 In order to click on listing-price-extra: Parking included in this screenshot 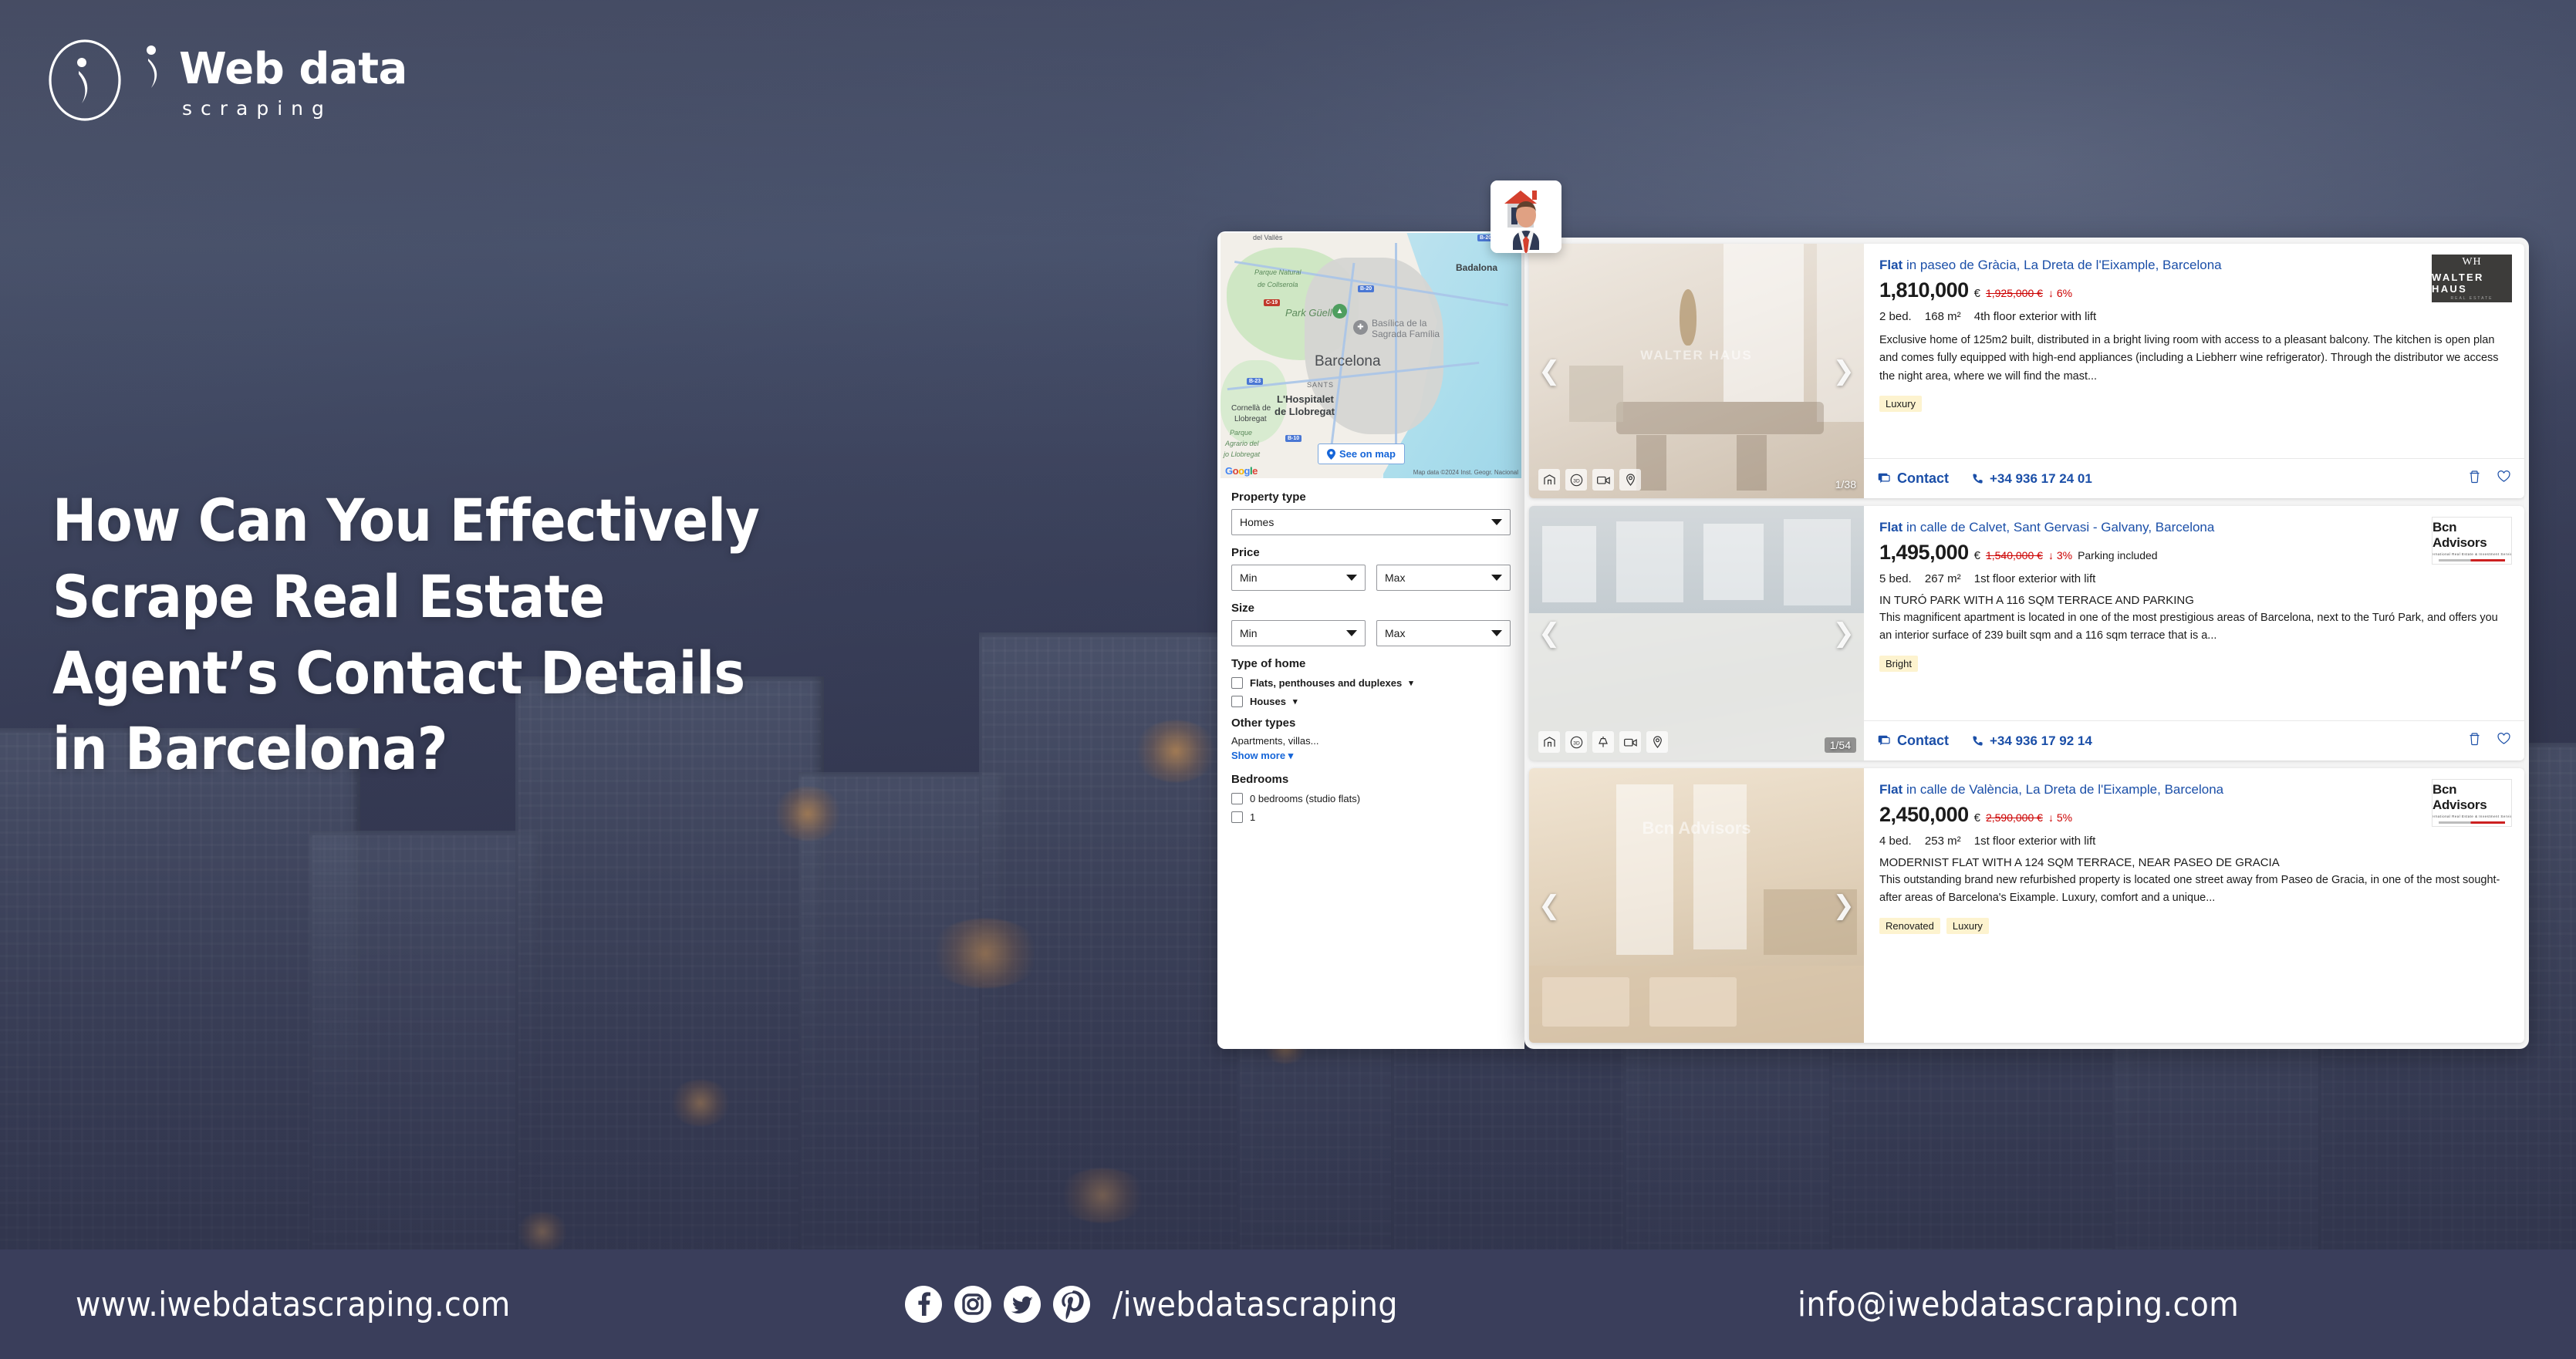, I will do `click(2118, 555)`.